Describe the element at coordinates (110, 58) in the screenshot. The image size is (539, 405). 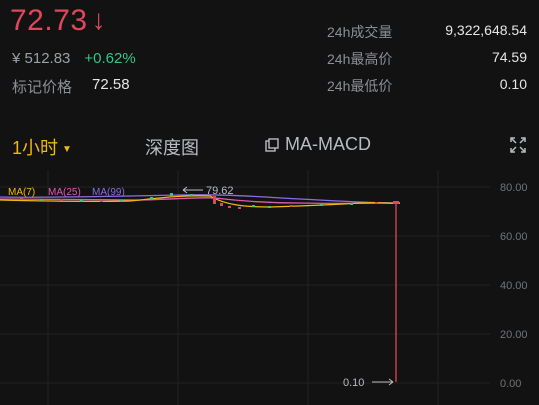
I see `change-percent: +0.62%` at that location.